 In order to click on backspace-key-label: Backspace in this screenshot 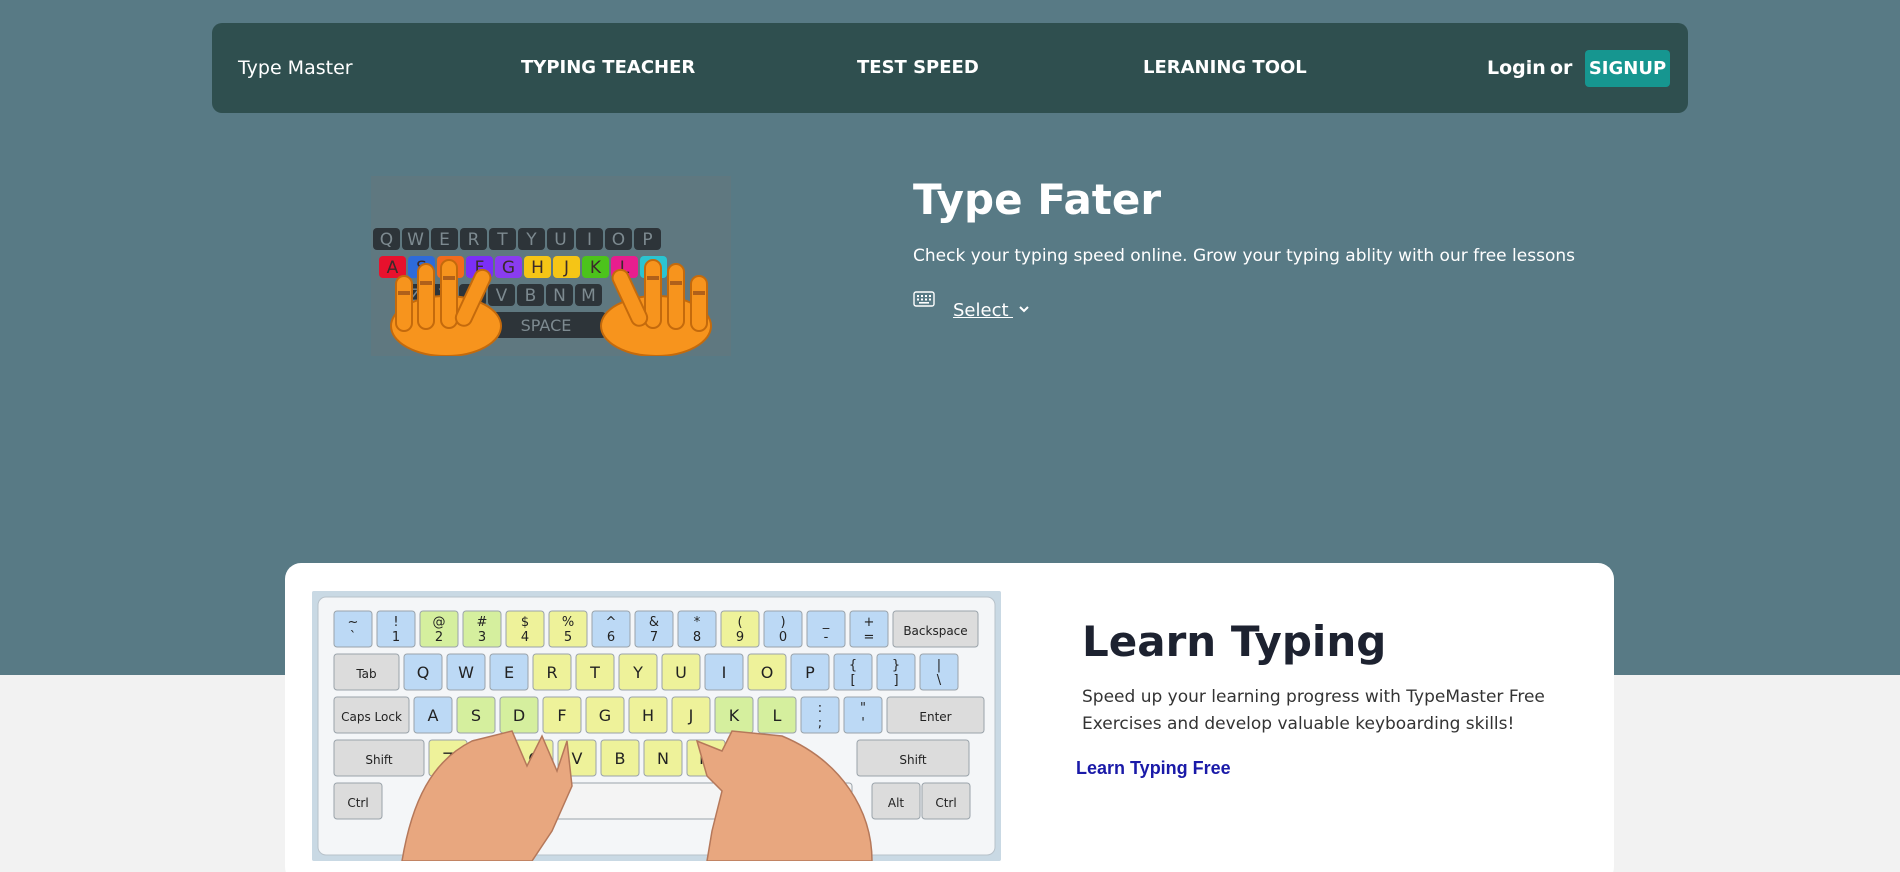, I will do `click(935, 631)`.